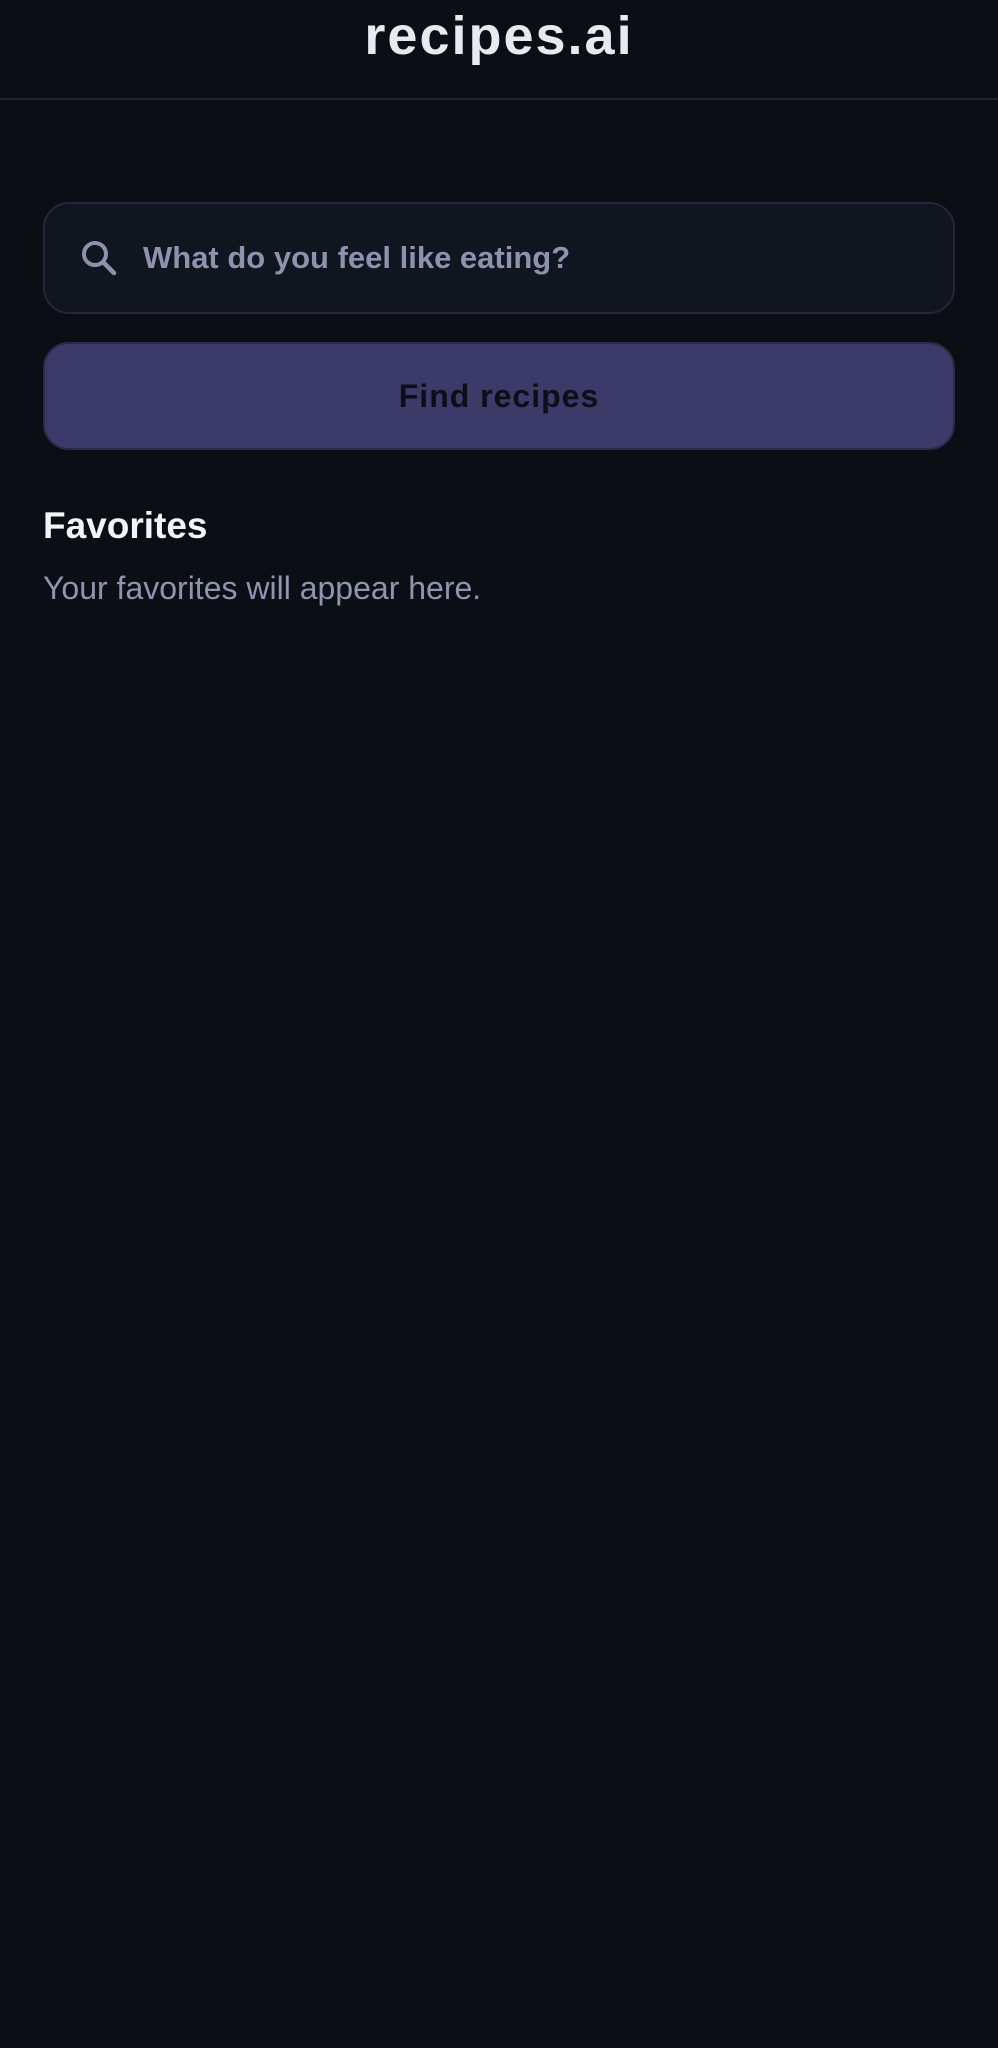  I want to click on top-bar: recipes.ai, so click(499, 50).